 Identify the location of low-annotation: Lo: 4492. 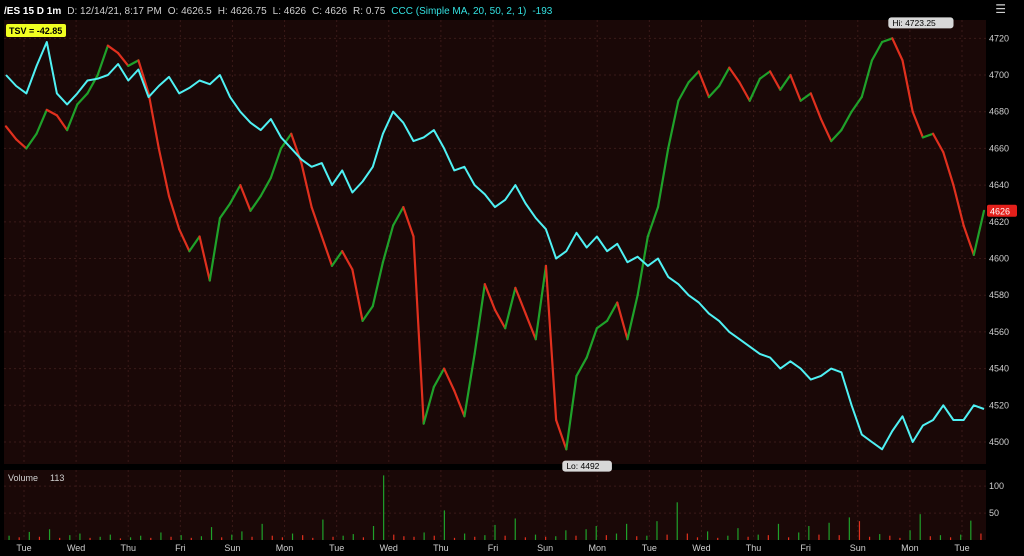
(587, 466).